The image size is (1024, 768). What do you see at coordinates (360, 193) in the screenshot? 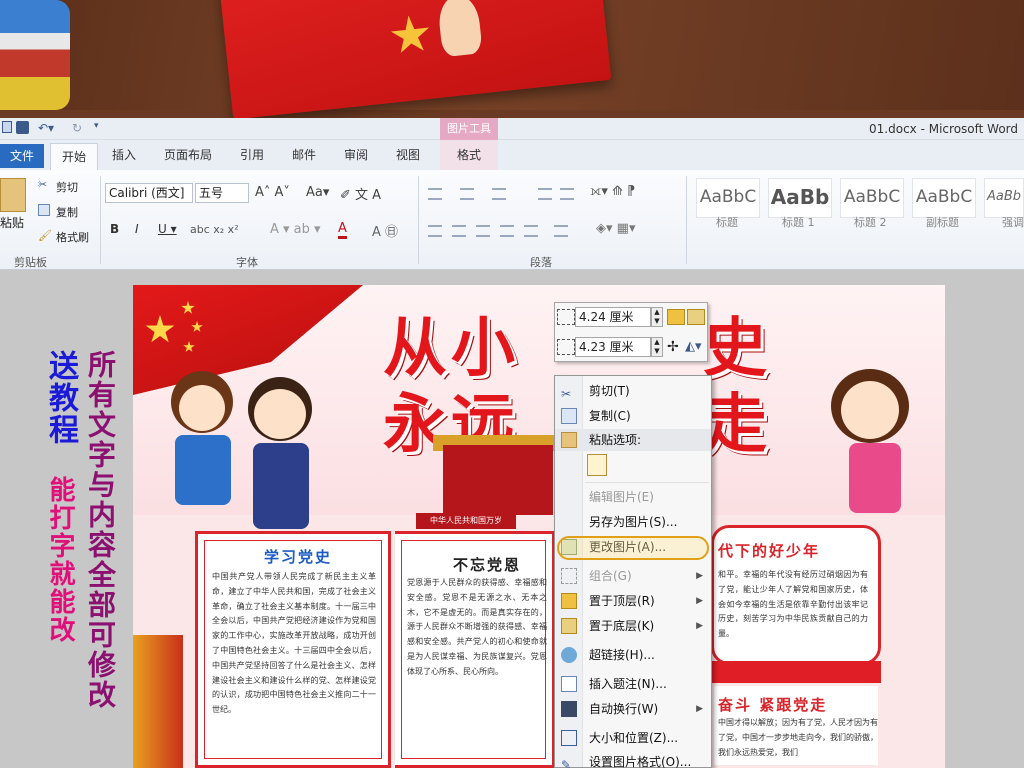
I see `clear-format-icon: ✐ 文 A` at bounding box center [360, 193].